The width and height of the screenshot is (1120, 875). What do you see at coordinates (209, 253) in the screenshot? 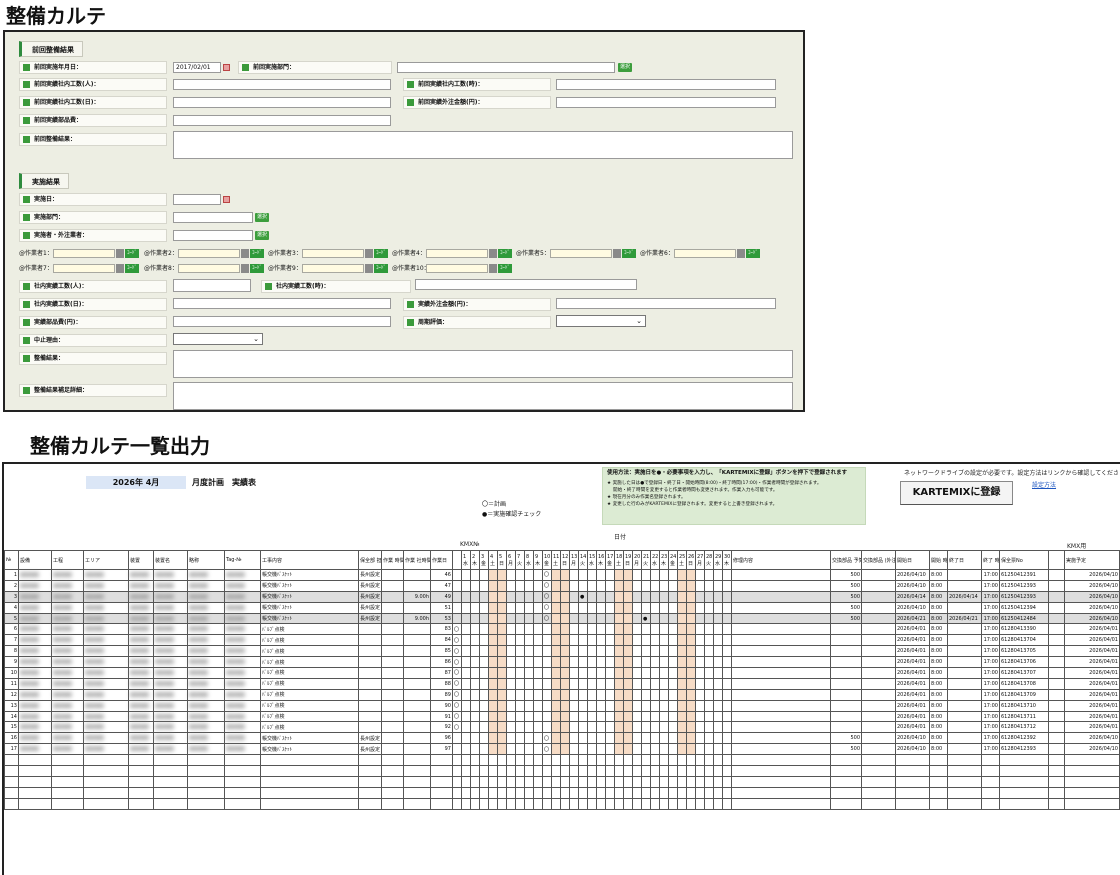
I see `worker-input` at bounding box center [209, 253].